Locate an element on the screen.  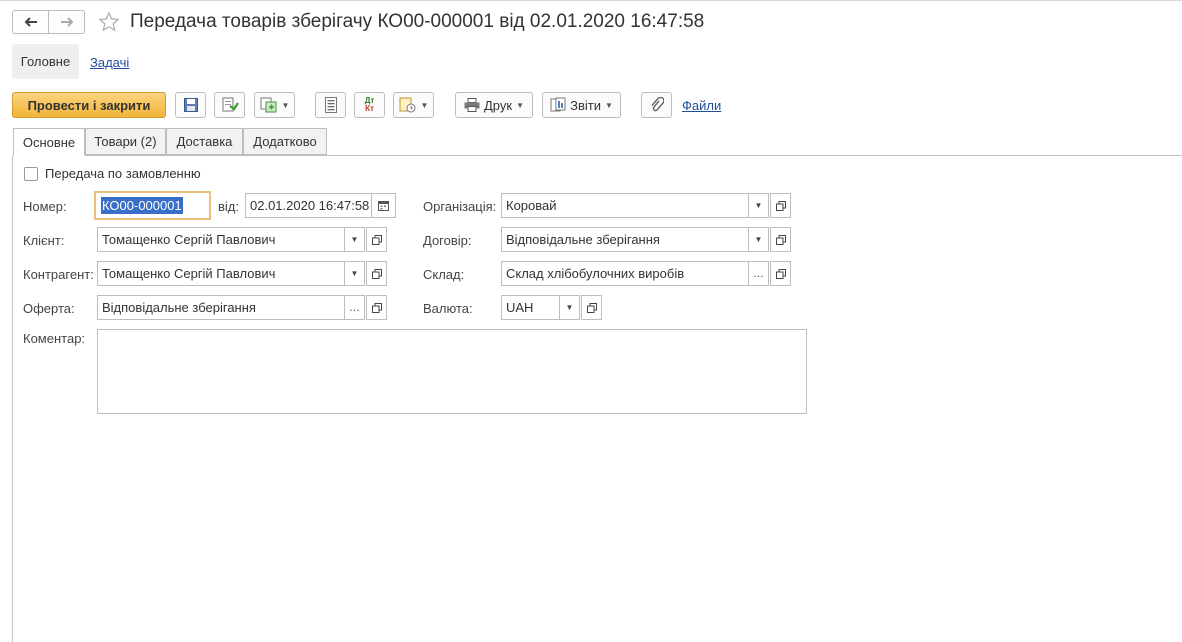
contract-value: Відповідальне зберігання is located at coordinates (583, 239).